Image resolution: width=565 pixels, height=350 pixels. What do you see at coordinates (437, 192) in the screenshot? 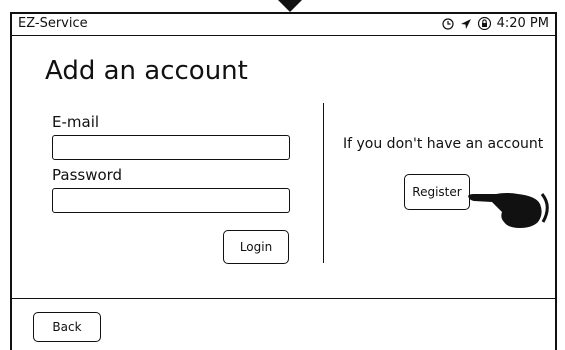
I see `register-button: Register` at bounding box center [437, 192].